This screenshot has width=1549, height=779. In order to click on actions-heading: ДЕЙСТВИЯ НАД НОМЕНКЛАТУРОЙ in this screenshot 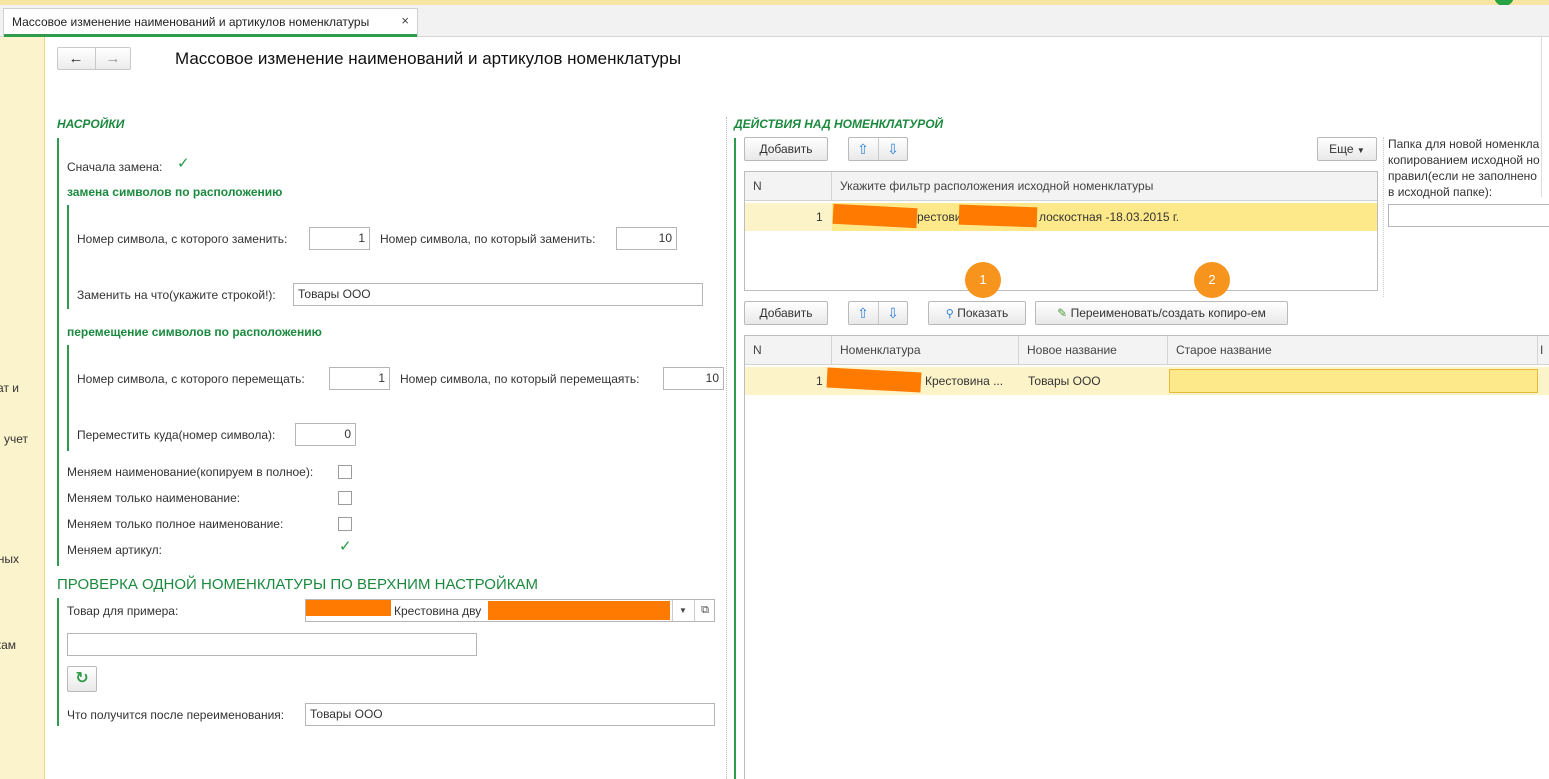, I will do `click(839, 124)`.